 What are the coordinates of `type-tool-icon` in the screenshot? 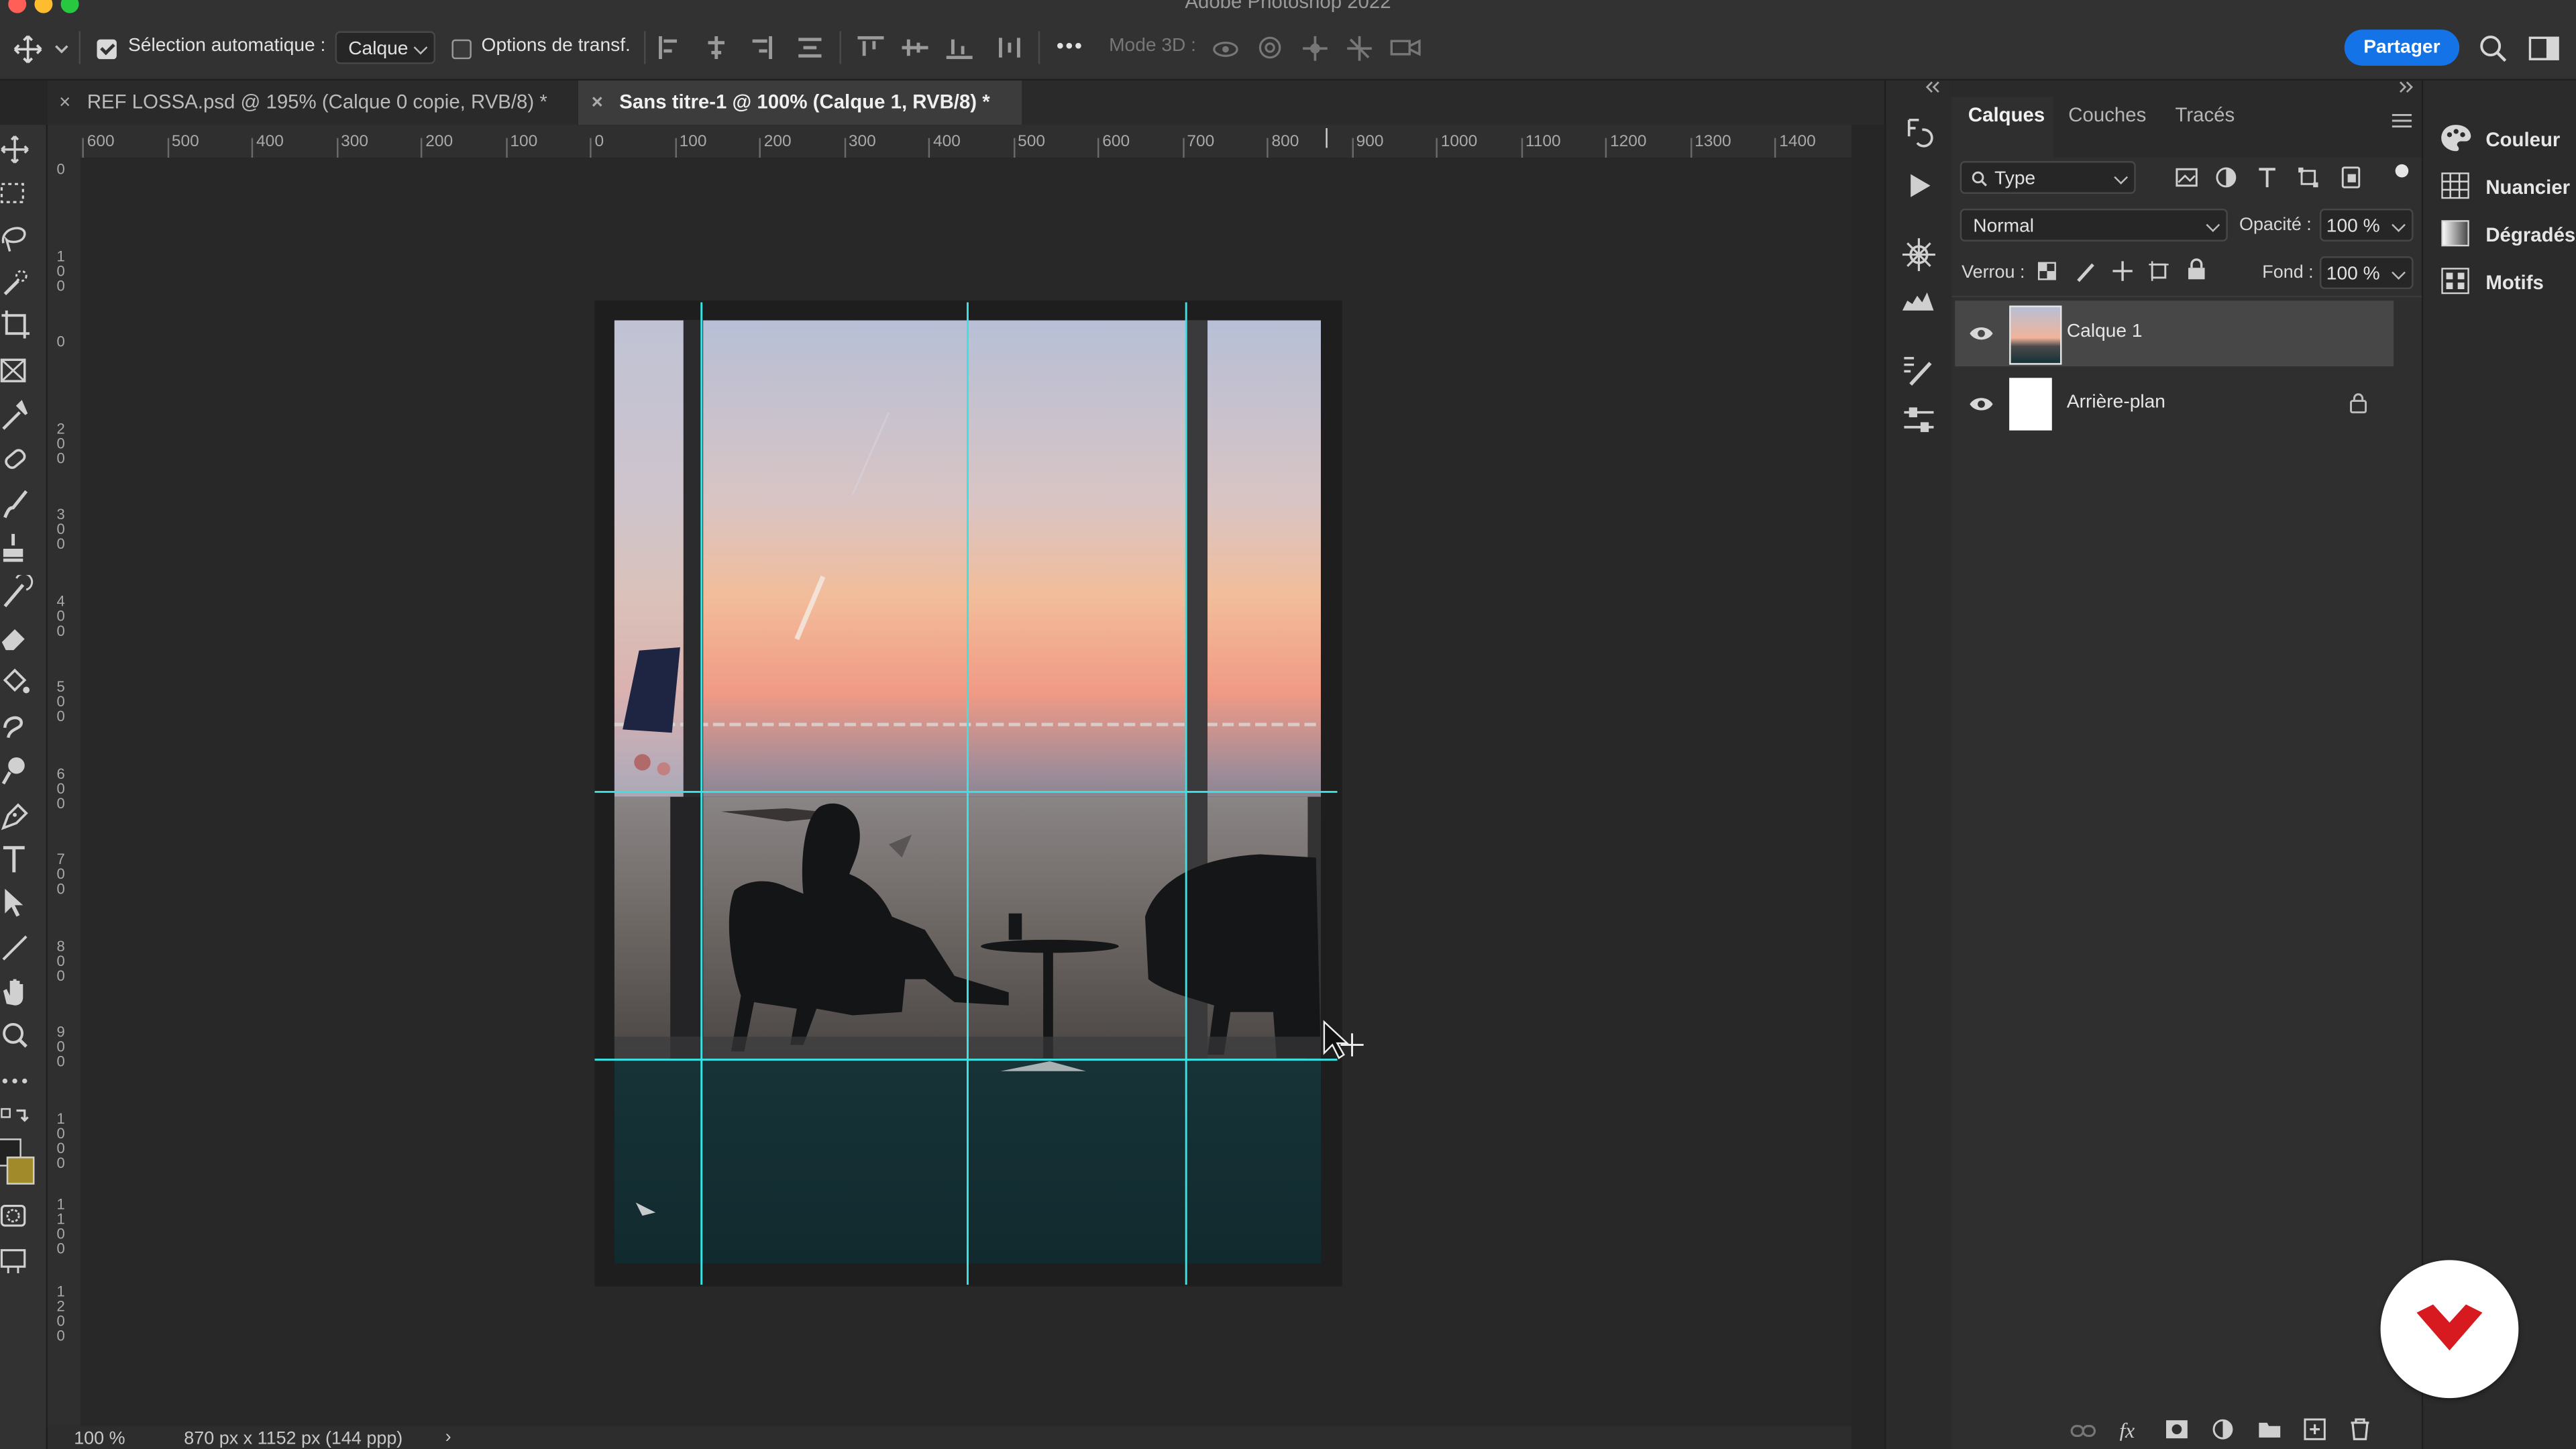 It's located at (20, 859).